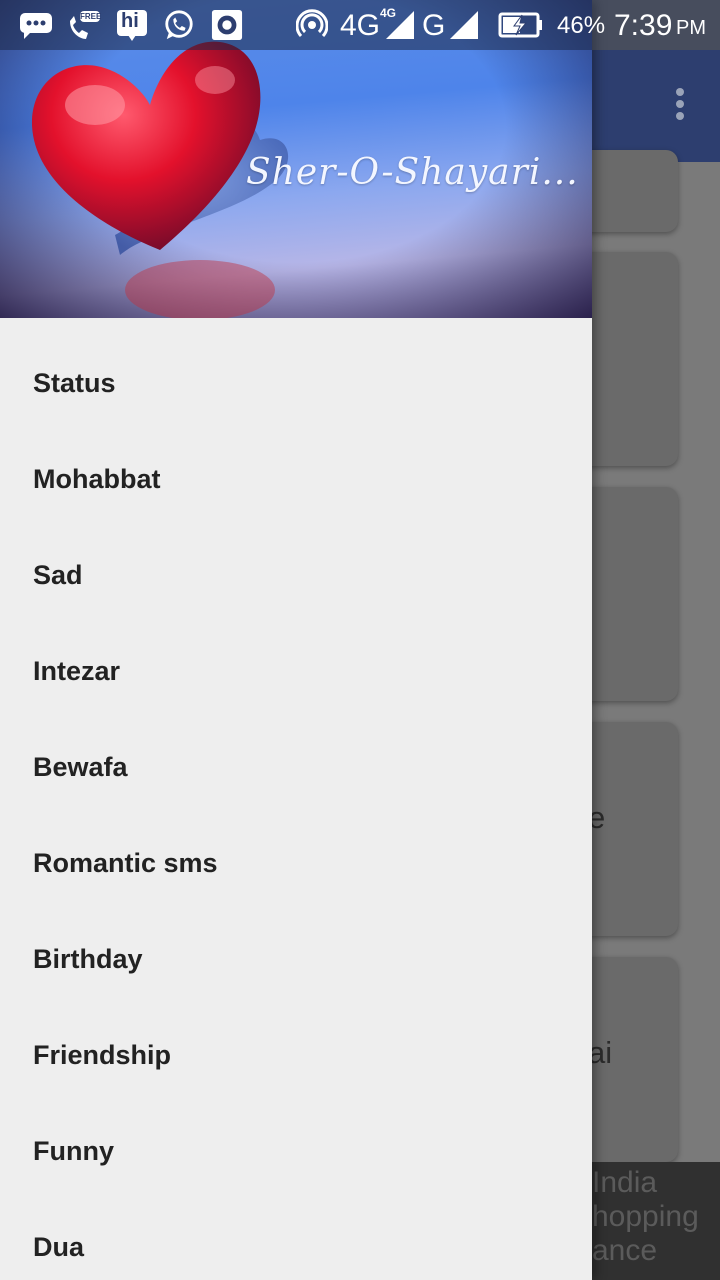  I want to click on drawer-item-sad: Sad, so click(296, 576).